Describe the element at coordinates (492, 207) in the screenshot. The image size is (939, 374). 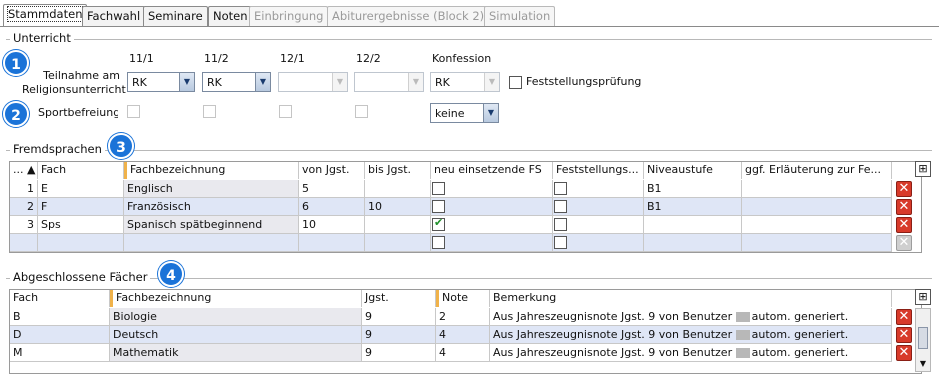
I see `cell-neu` at that location.